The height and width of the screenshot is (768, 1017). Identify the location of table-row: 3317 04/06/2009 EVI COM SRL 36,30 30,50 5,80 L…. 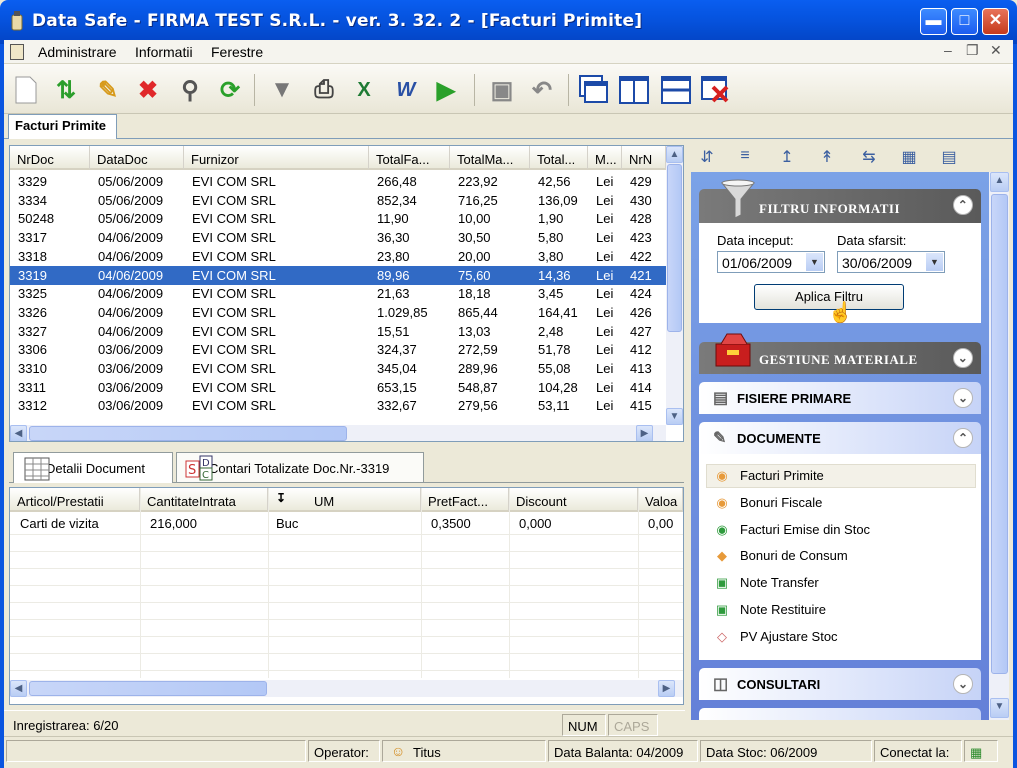
(338, 237).